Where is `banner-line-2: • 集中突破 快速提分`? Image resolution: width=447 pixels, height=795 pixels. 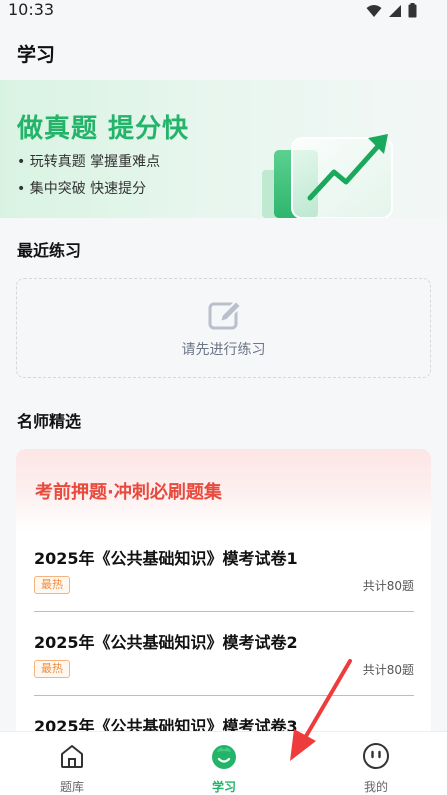 banner-line-2: • 集中突破 快速提分 is located at coordinates (82, 189).